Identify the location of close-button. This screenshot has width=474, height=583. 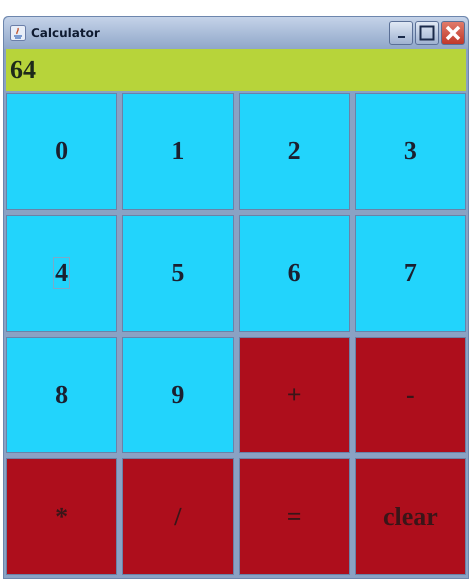
(453, 33).